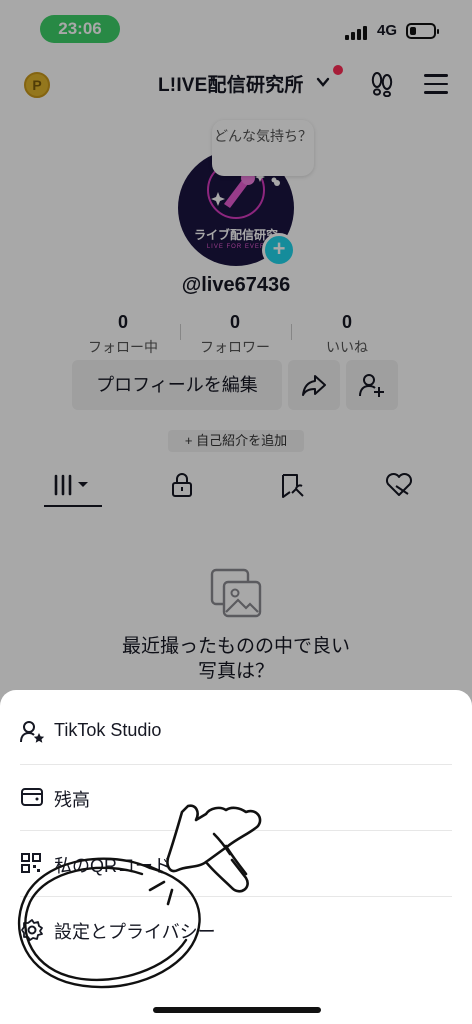  Describe the element at coordinates (109, 923) in the screenshot. I see `hand-drawn-circle` at that location.